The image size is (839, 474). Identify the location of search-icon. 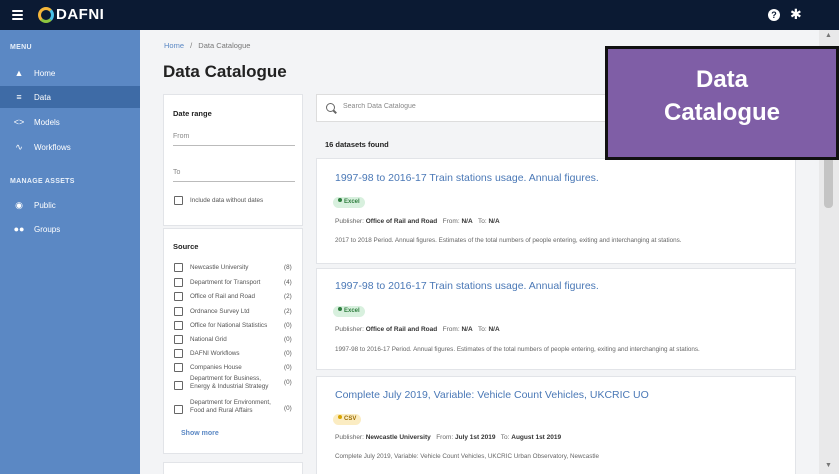
(330, 107).